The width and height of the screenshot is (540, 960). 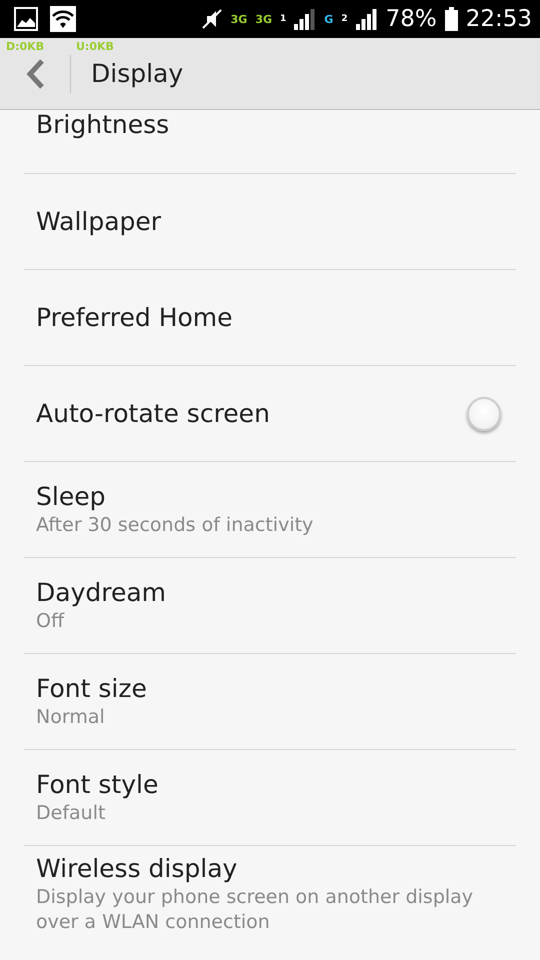 I want to click on setting-title: Preferred Home, so click(x=135, y=317).